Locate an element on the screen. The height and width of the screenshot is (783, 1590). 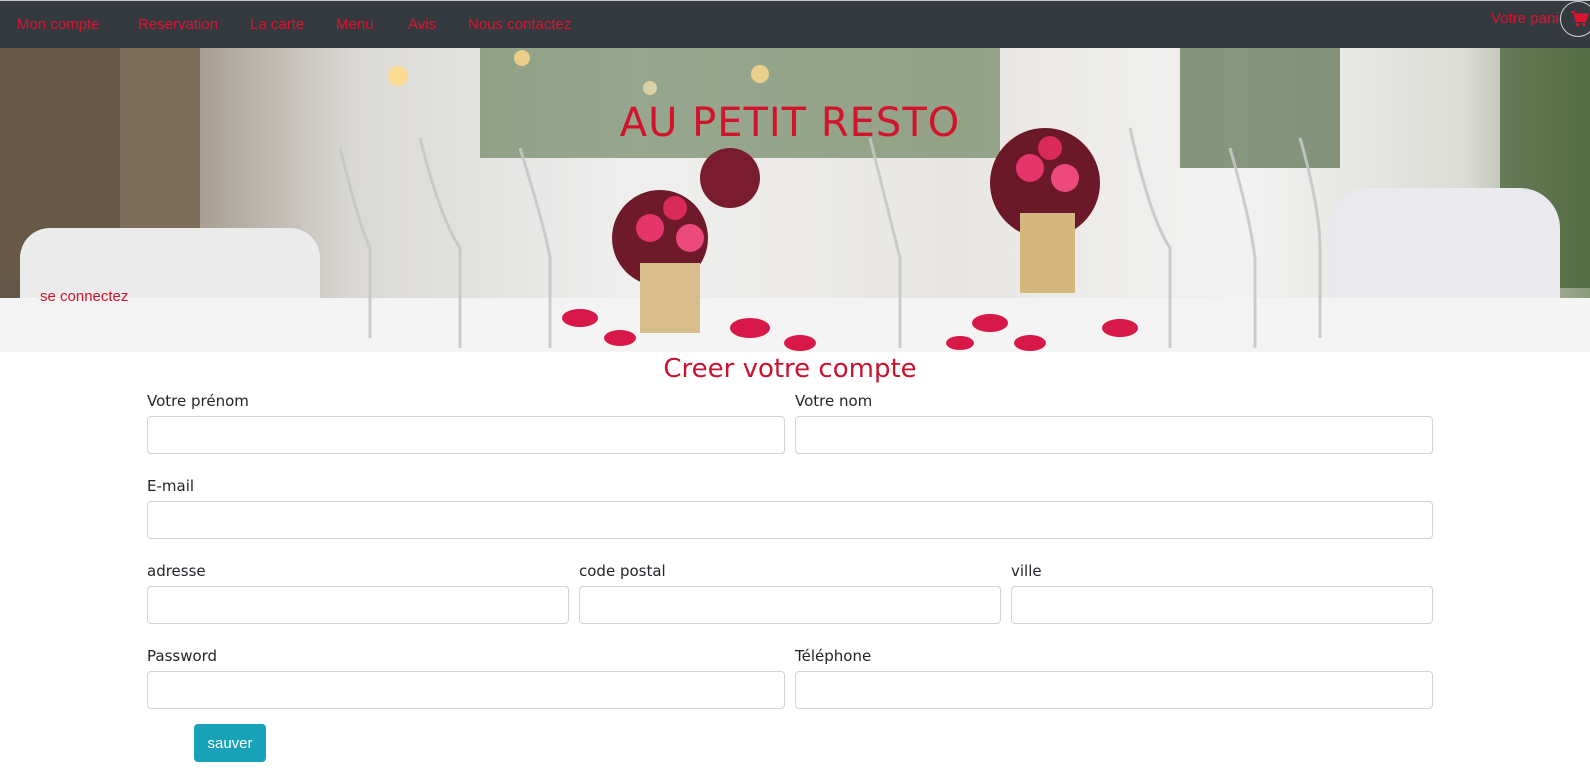
firstname-input is located at coordinates (466, 435).